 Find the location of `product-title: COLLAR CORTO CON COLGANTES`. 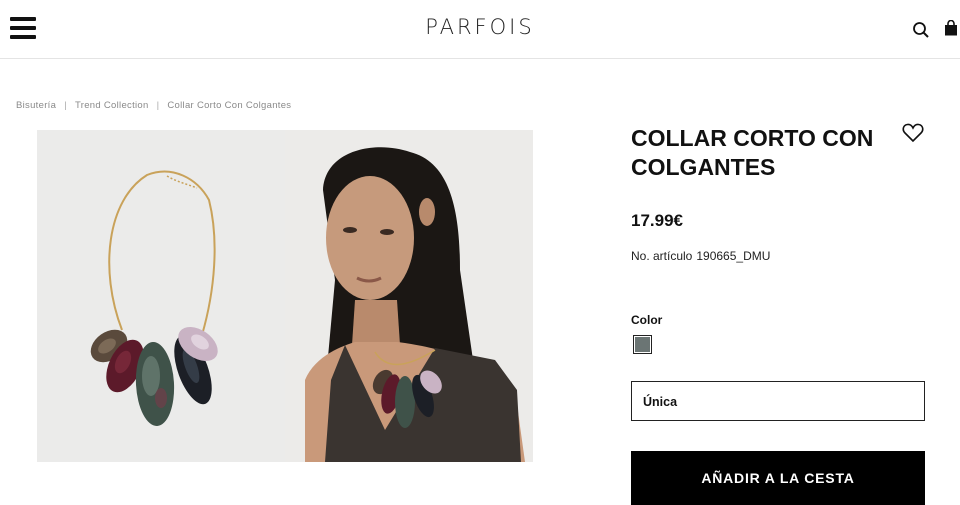

product-title: COLLAR CORTO CON COLGANTES is located at coordinates (752, 152).